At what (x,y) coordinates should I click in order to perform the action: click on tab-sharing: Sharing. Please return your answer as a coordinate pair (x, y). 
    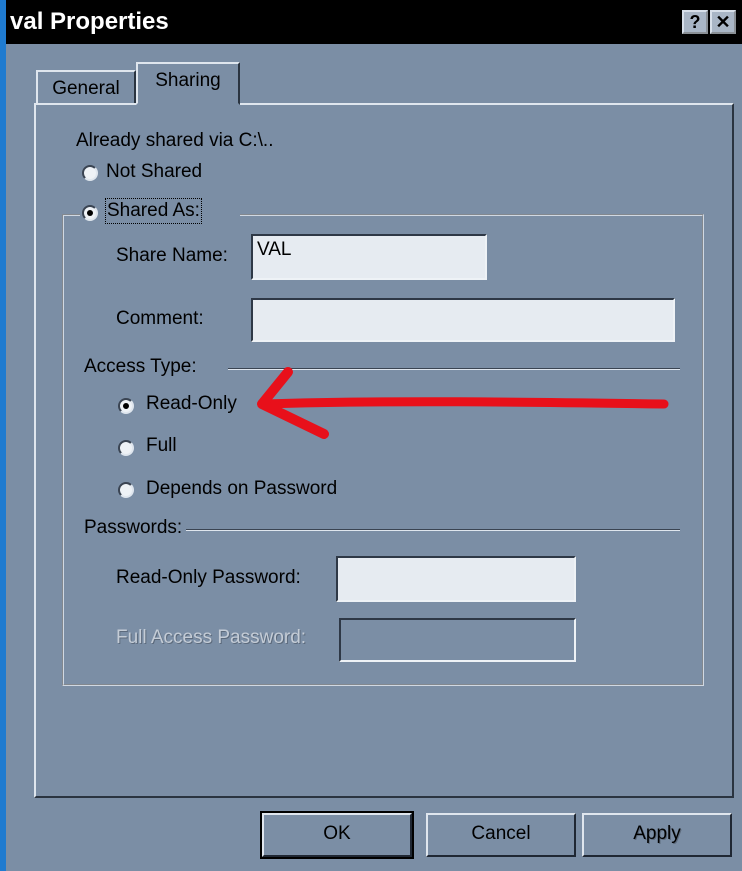
    Looking at the image, I should click on (188, 83).